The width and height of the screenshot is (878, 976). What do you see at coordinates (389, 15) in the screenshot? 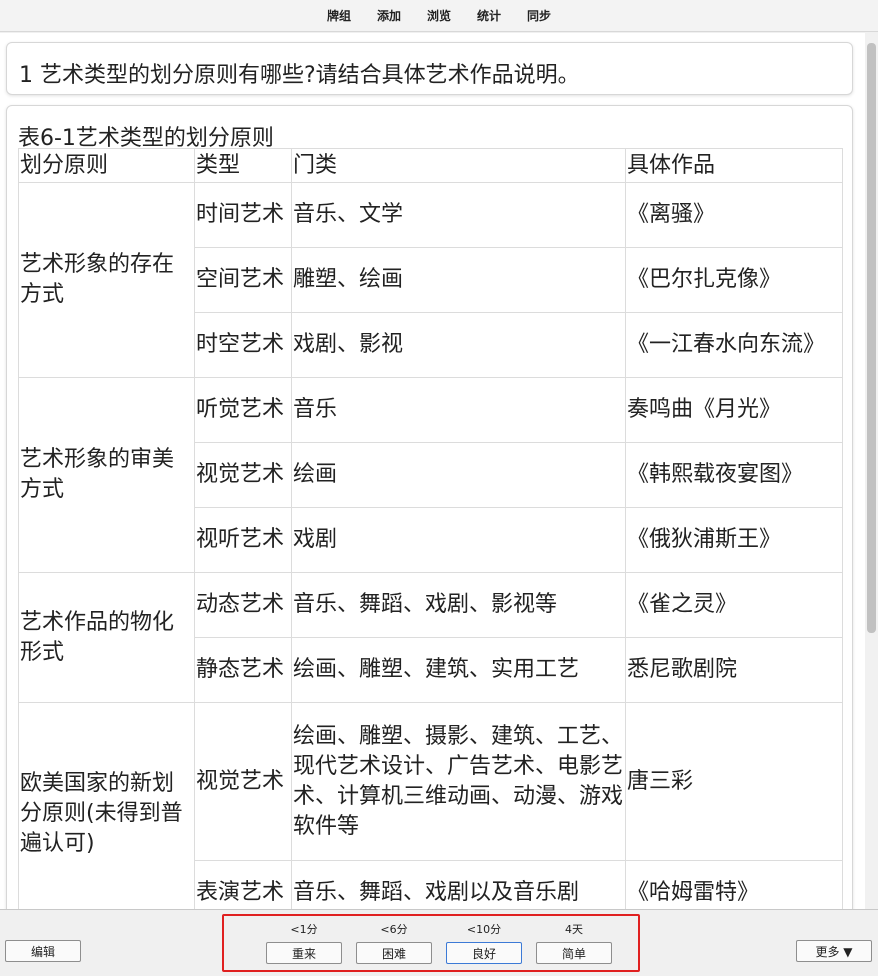
I see `menu-add: 添加` at bounding box center [389, 15].